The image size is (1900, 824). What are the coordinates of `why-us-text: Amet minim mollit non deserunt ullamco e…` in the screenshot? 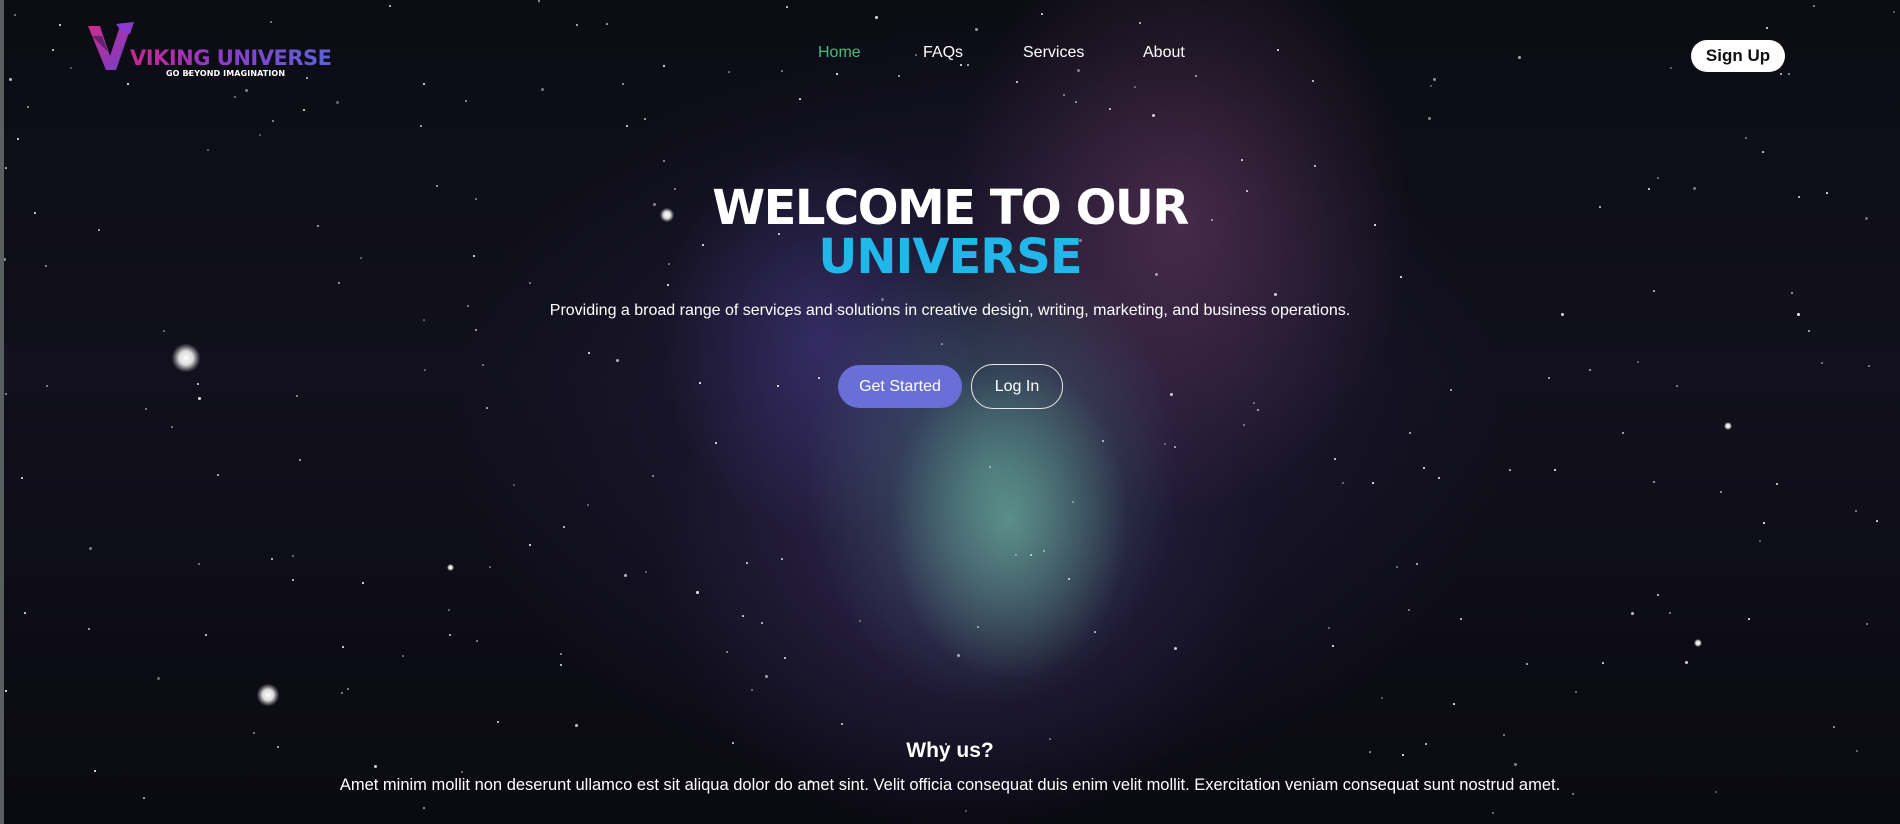 It's located at (950, 785).